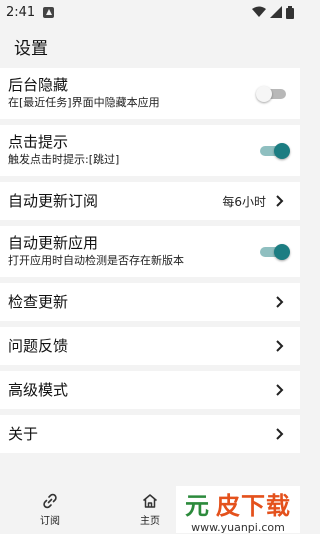 This screenshot has height=534, width=320. What do you see at coordinates (150, 46) in the screenshot?
I see `app-bar: 设置` at bounding box center [150, 46].